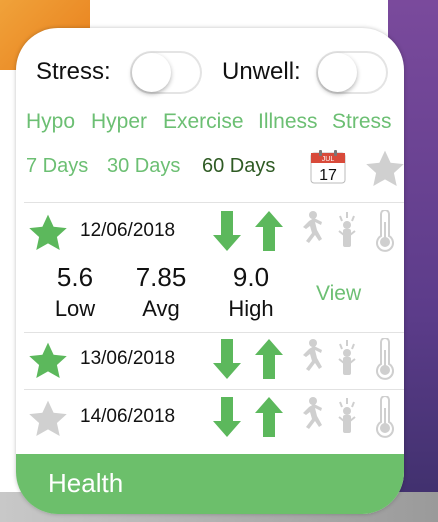 The height and width of the screenshot is (522, 438). I want to click on stress-toggle, so click(166, 72).